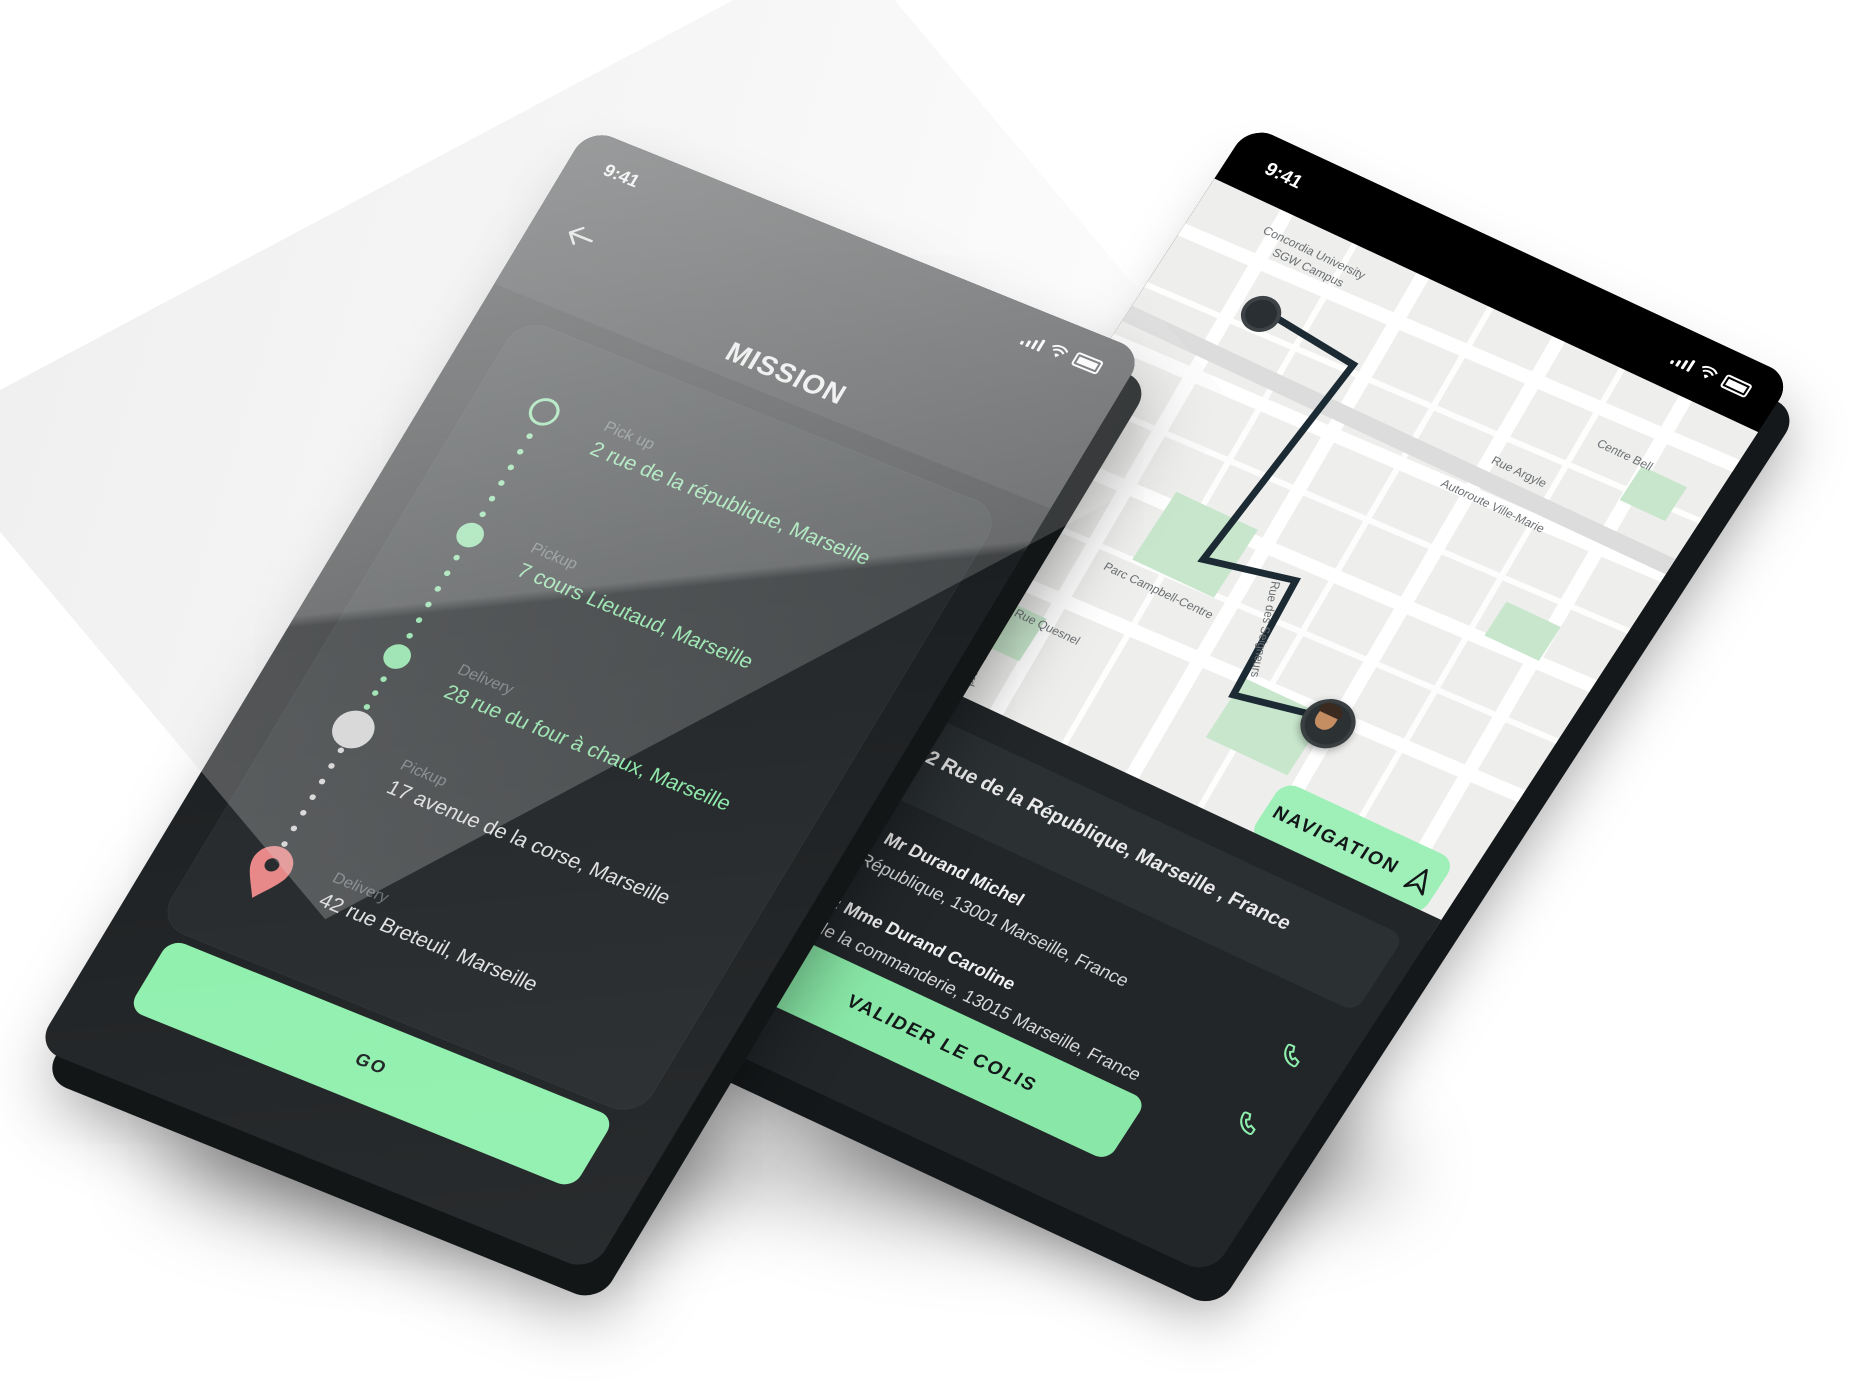 The width and height of the screenshot is (1871, 1393). What do you see at coordinates (1416, 882) in the screenshot?
I see `navigation-arrow-icon` at bounding box center [1416, 882].